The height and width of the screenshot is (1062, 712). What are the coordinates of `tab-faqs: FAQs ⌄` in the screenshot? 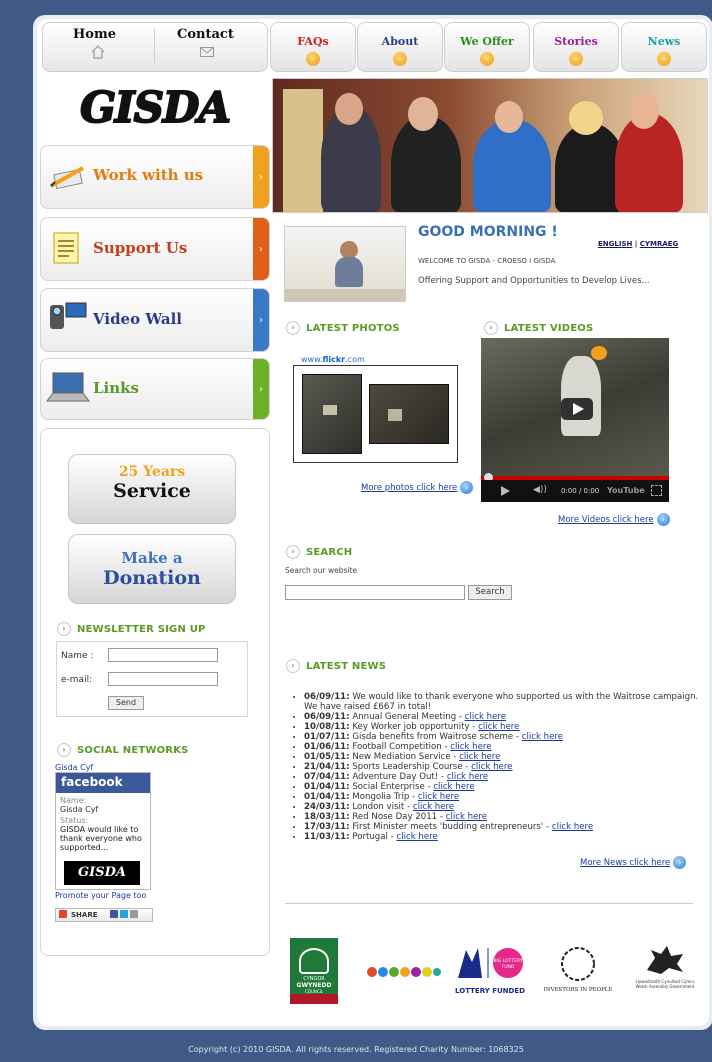 It's located at (313, 47).